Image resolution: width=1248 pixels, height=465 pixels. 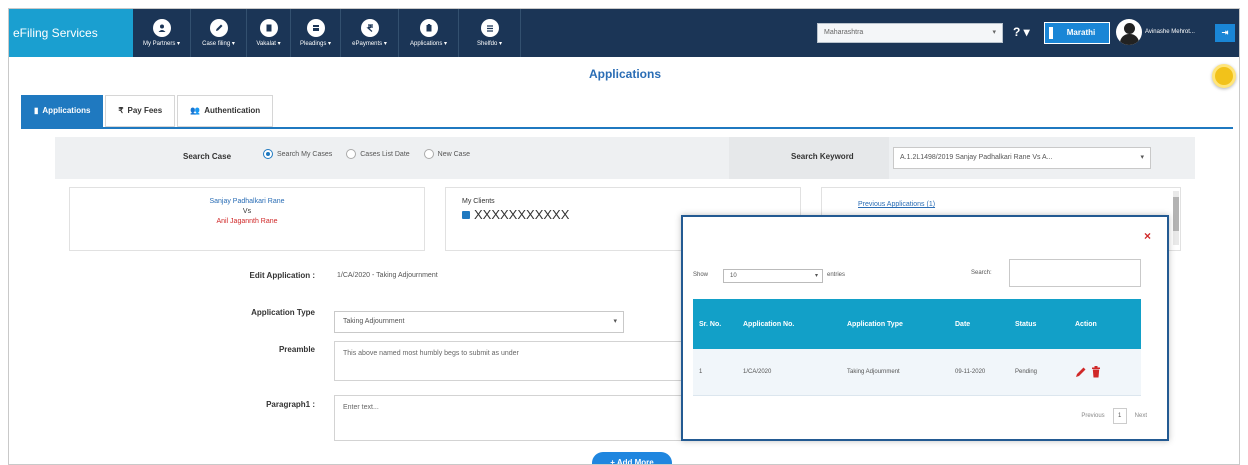 I want to click on edit-application-label: Edit Application :, so click(x=282, y=275).